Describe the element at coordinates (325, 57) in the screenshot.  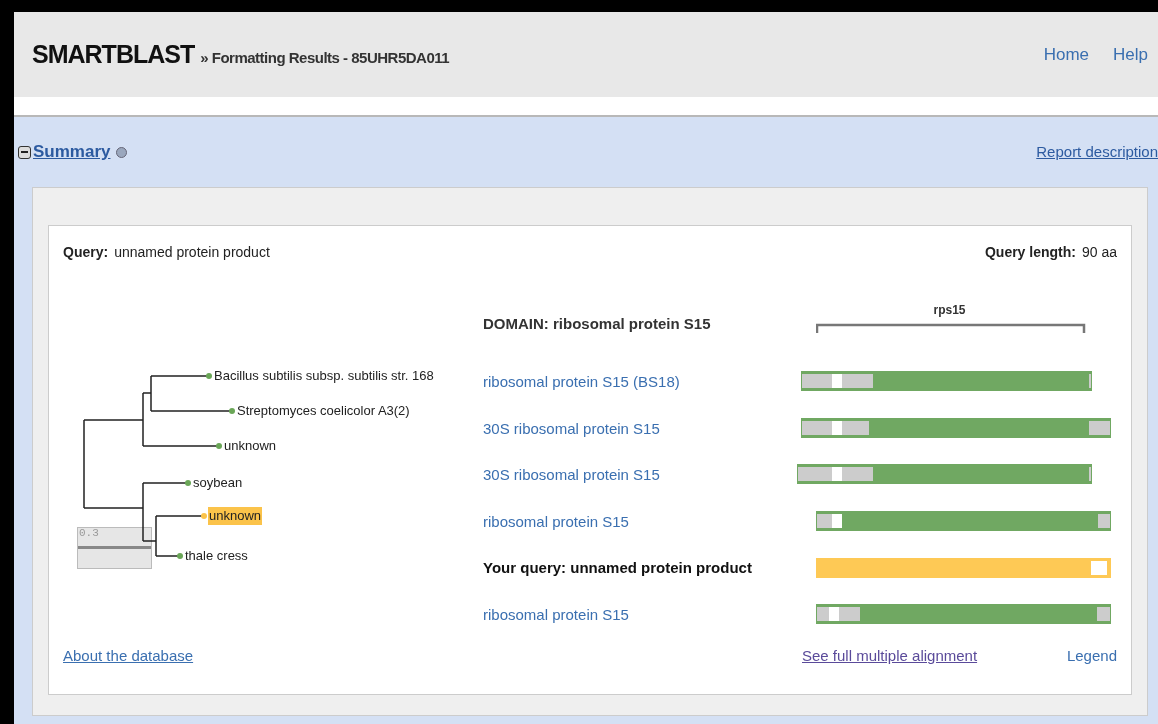
I see `breadcrumb: » Formatting Results - 85UHR5DA011` at that location.